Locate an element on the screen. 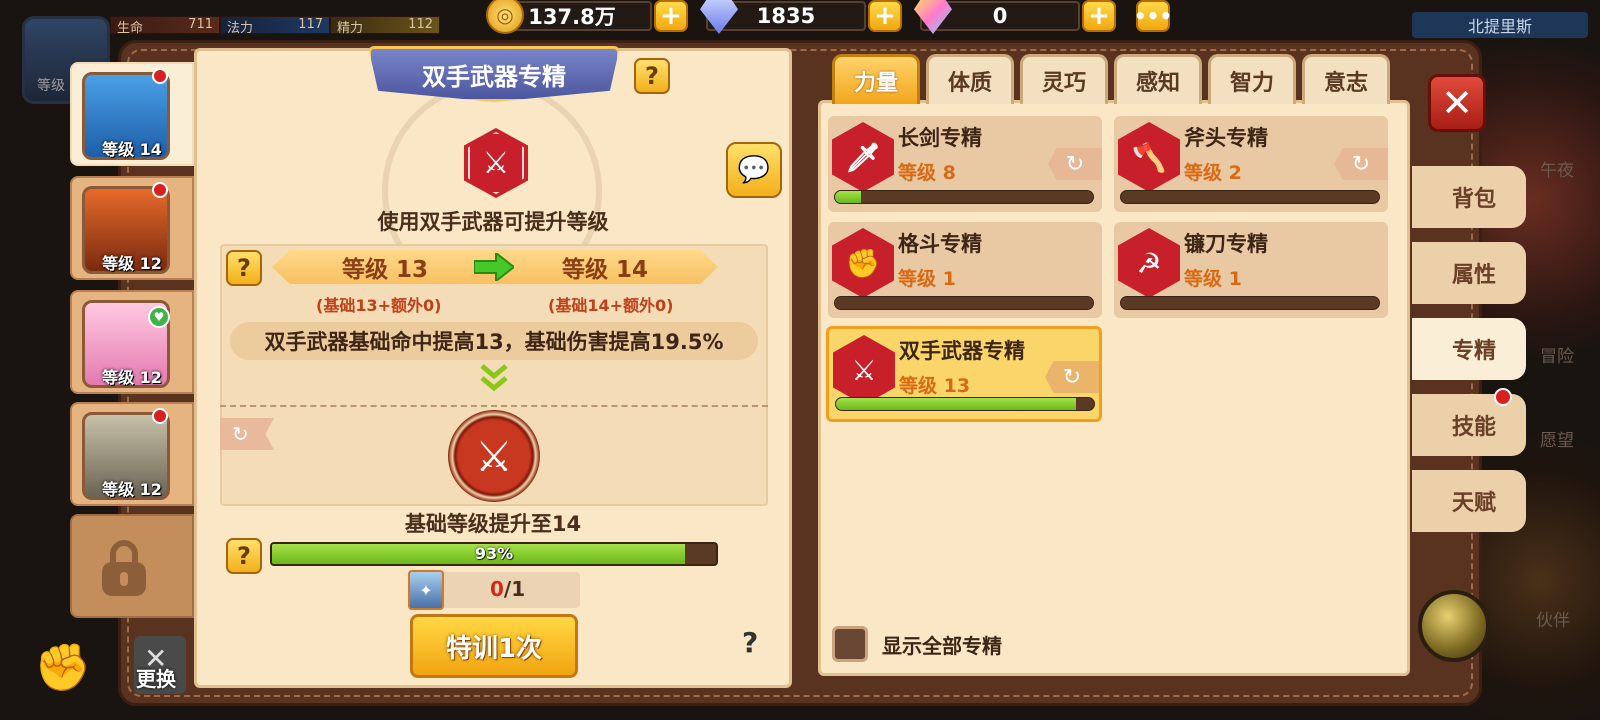  hero-slot-1: 等级 14 is located at coordinates (132, 114).